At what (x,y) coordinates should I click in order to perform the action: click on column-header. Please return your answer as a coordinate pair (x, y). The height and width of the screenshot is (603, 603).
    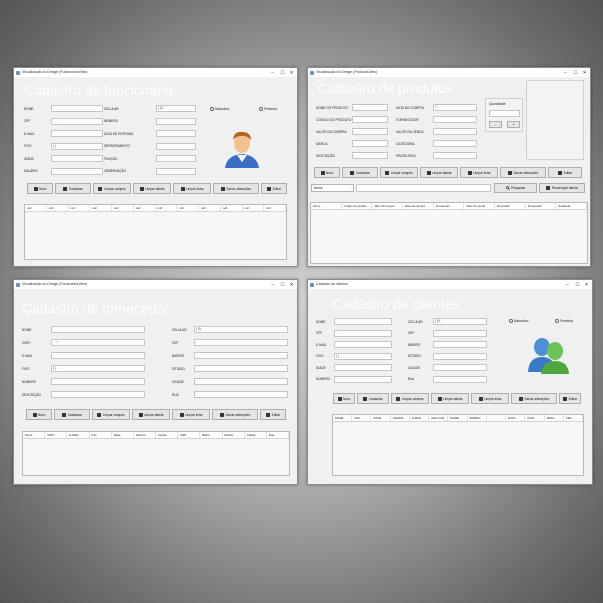
    Looking at the image, I should click on (497, 418).